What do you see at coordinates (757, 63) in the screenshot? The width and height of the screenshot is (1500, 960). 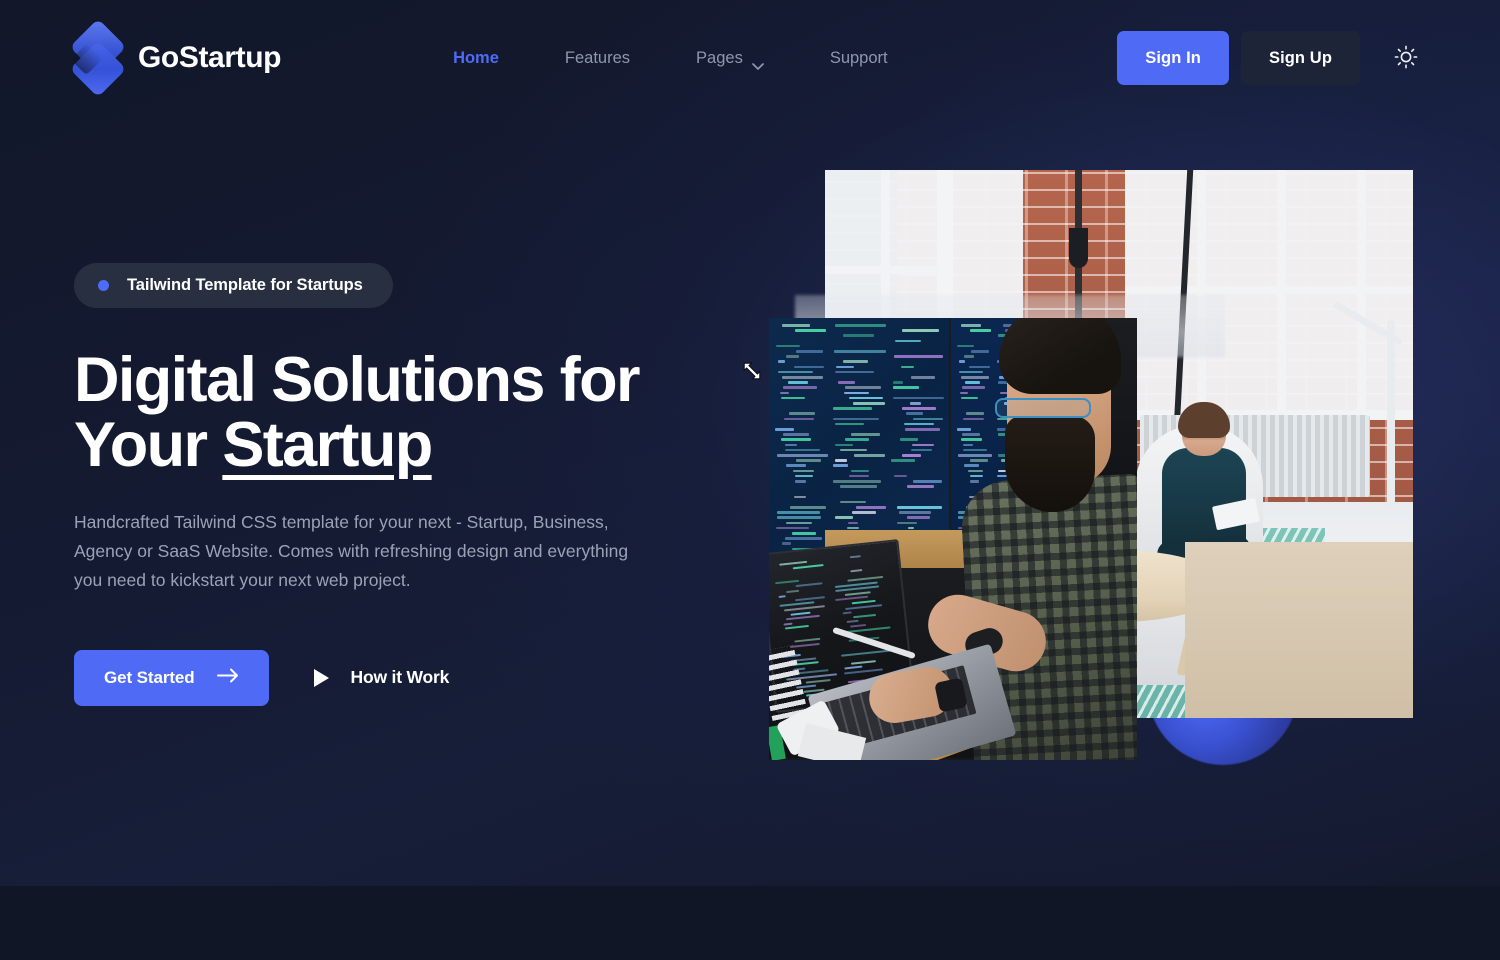 I see `chevron-down-icon` at bounding box center [757, 63].